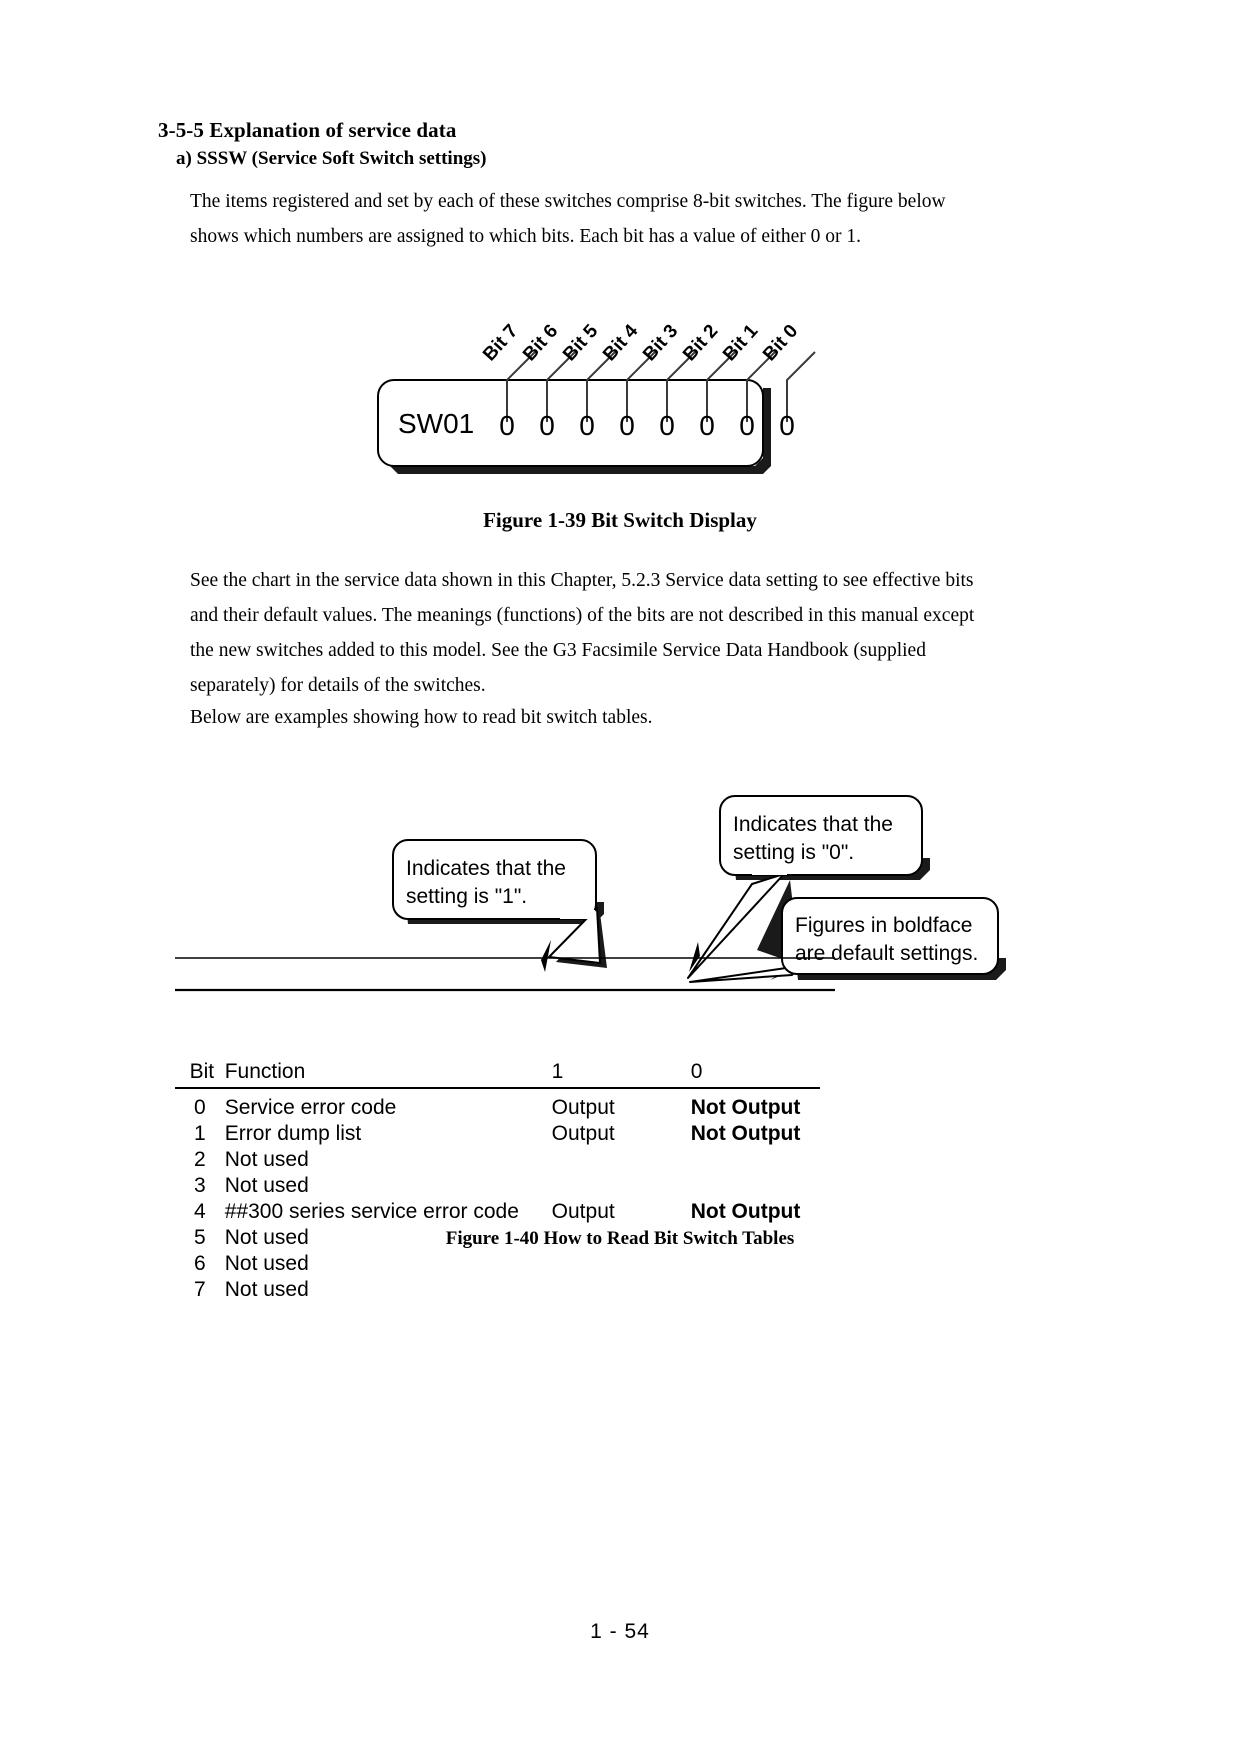 The height and width of the screenshot is (1754, 1240). What do you see at coordinates (620, 1631) in the screenshot?
I see `page-number: 1 - 54` at bounding box center [620, 1631].